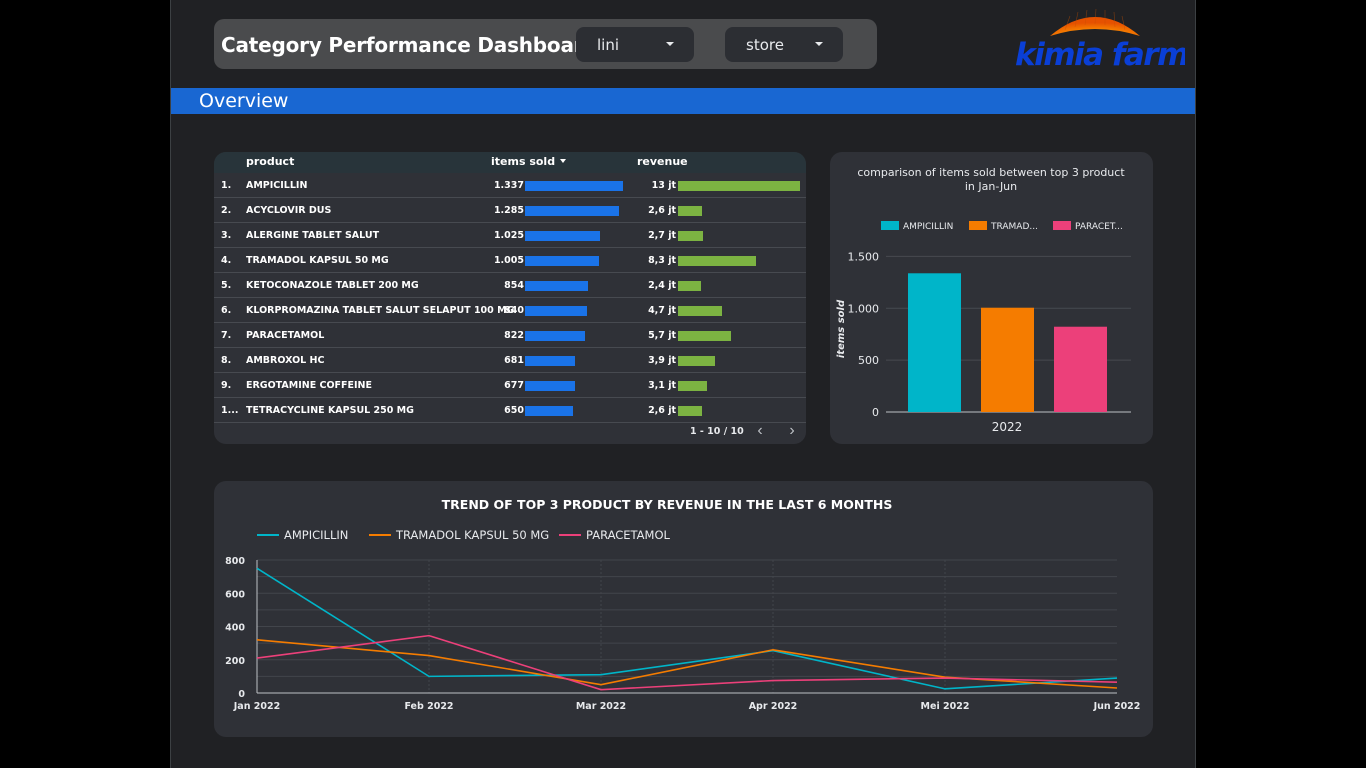 The image size is (1366, 768). What do you see at coordinates (1100, 55) in the screenshot?
I see `logo-text: kimia farma` at bounding box center [1100, 55].